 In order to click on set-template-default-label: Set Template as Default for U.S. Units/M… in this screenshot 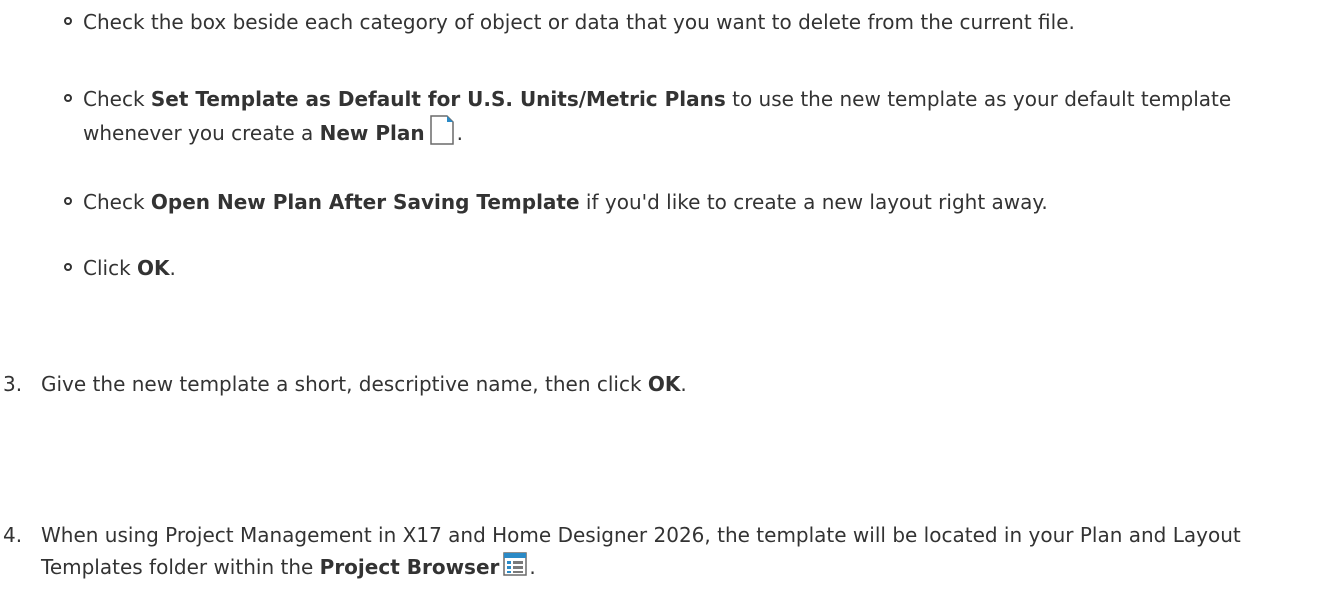, I will do `click(438, 99)`.